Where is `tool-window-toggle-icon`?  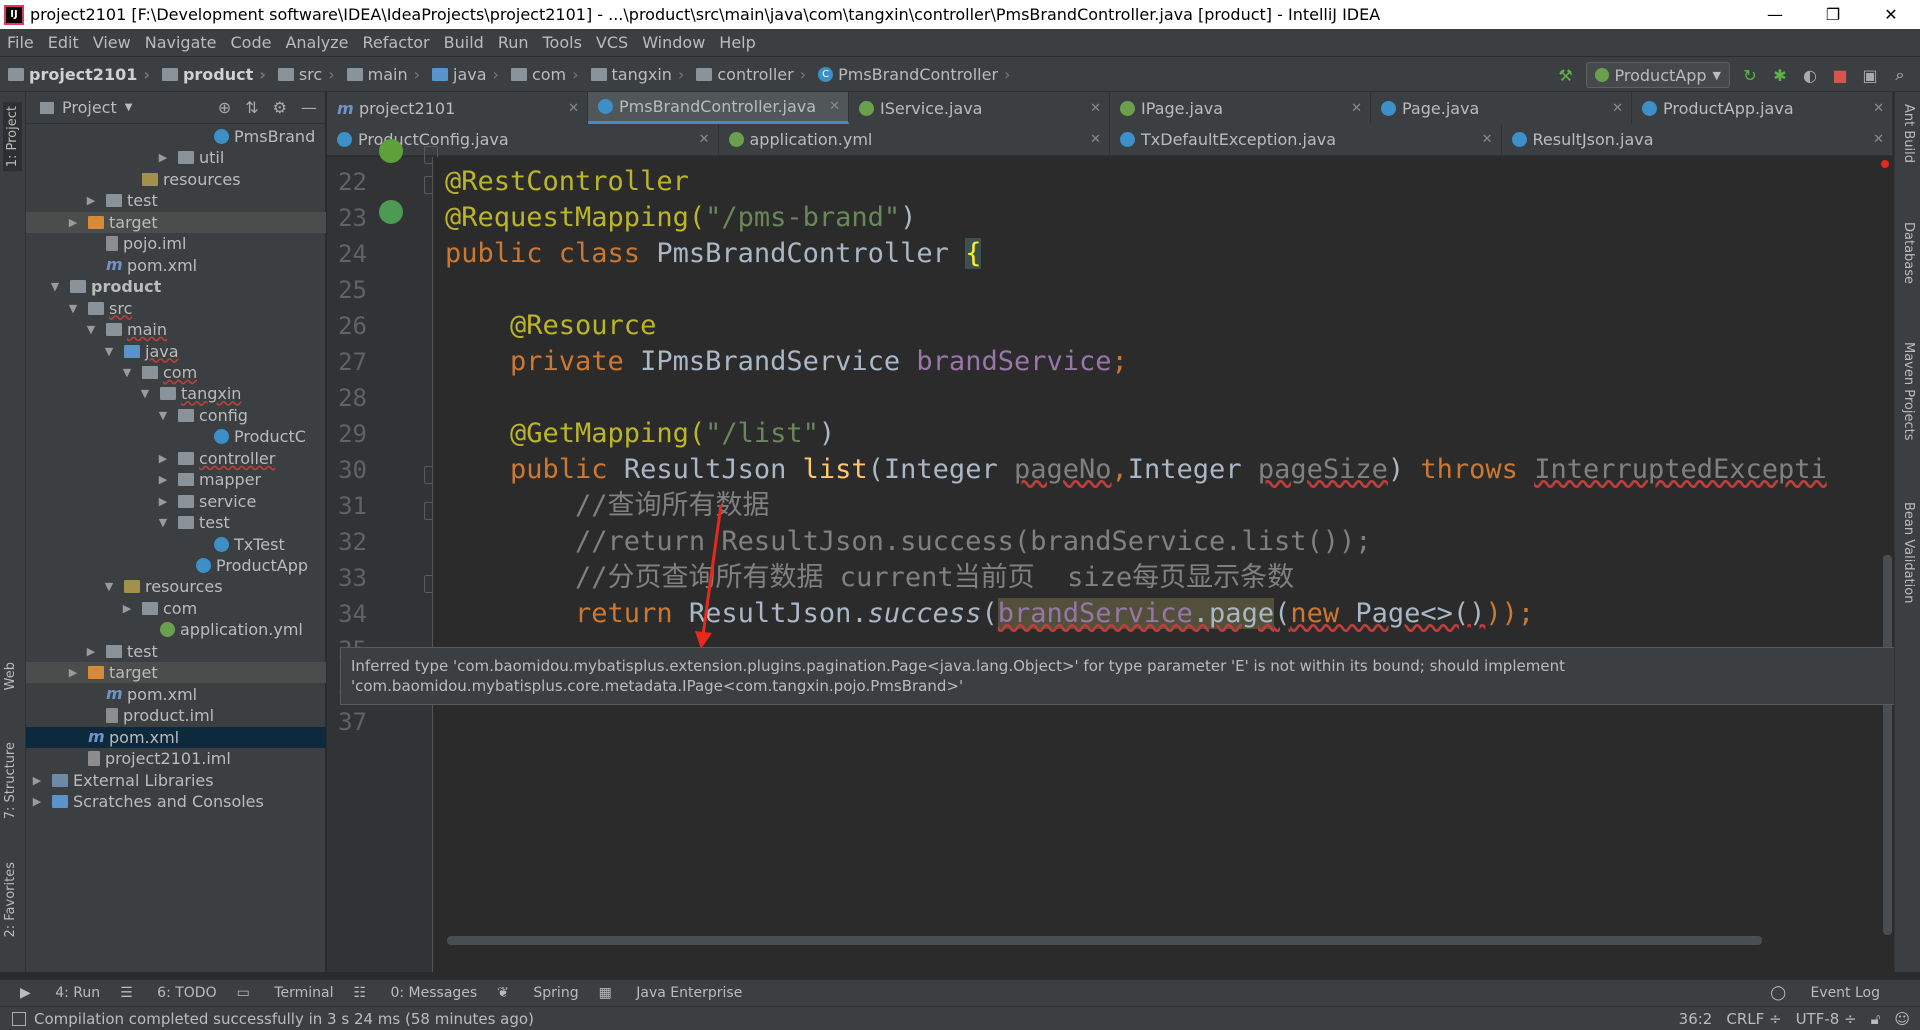
tool-window-toggle-icon is located at coordinates (19, 1018).